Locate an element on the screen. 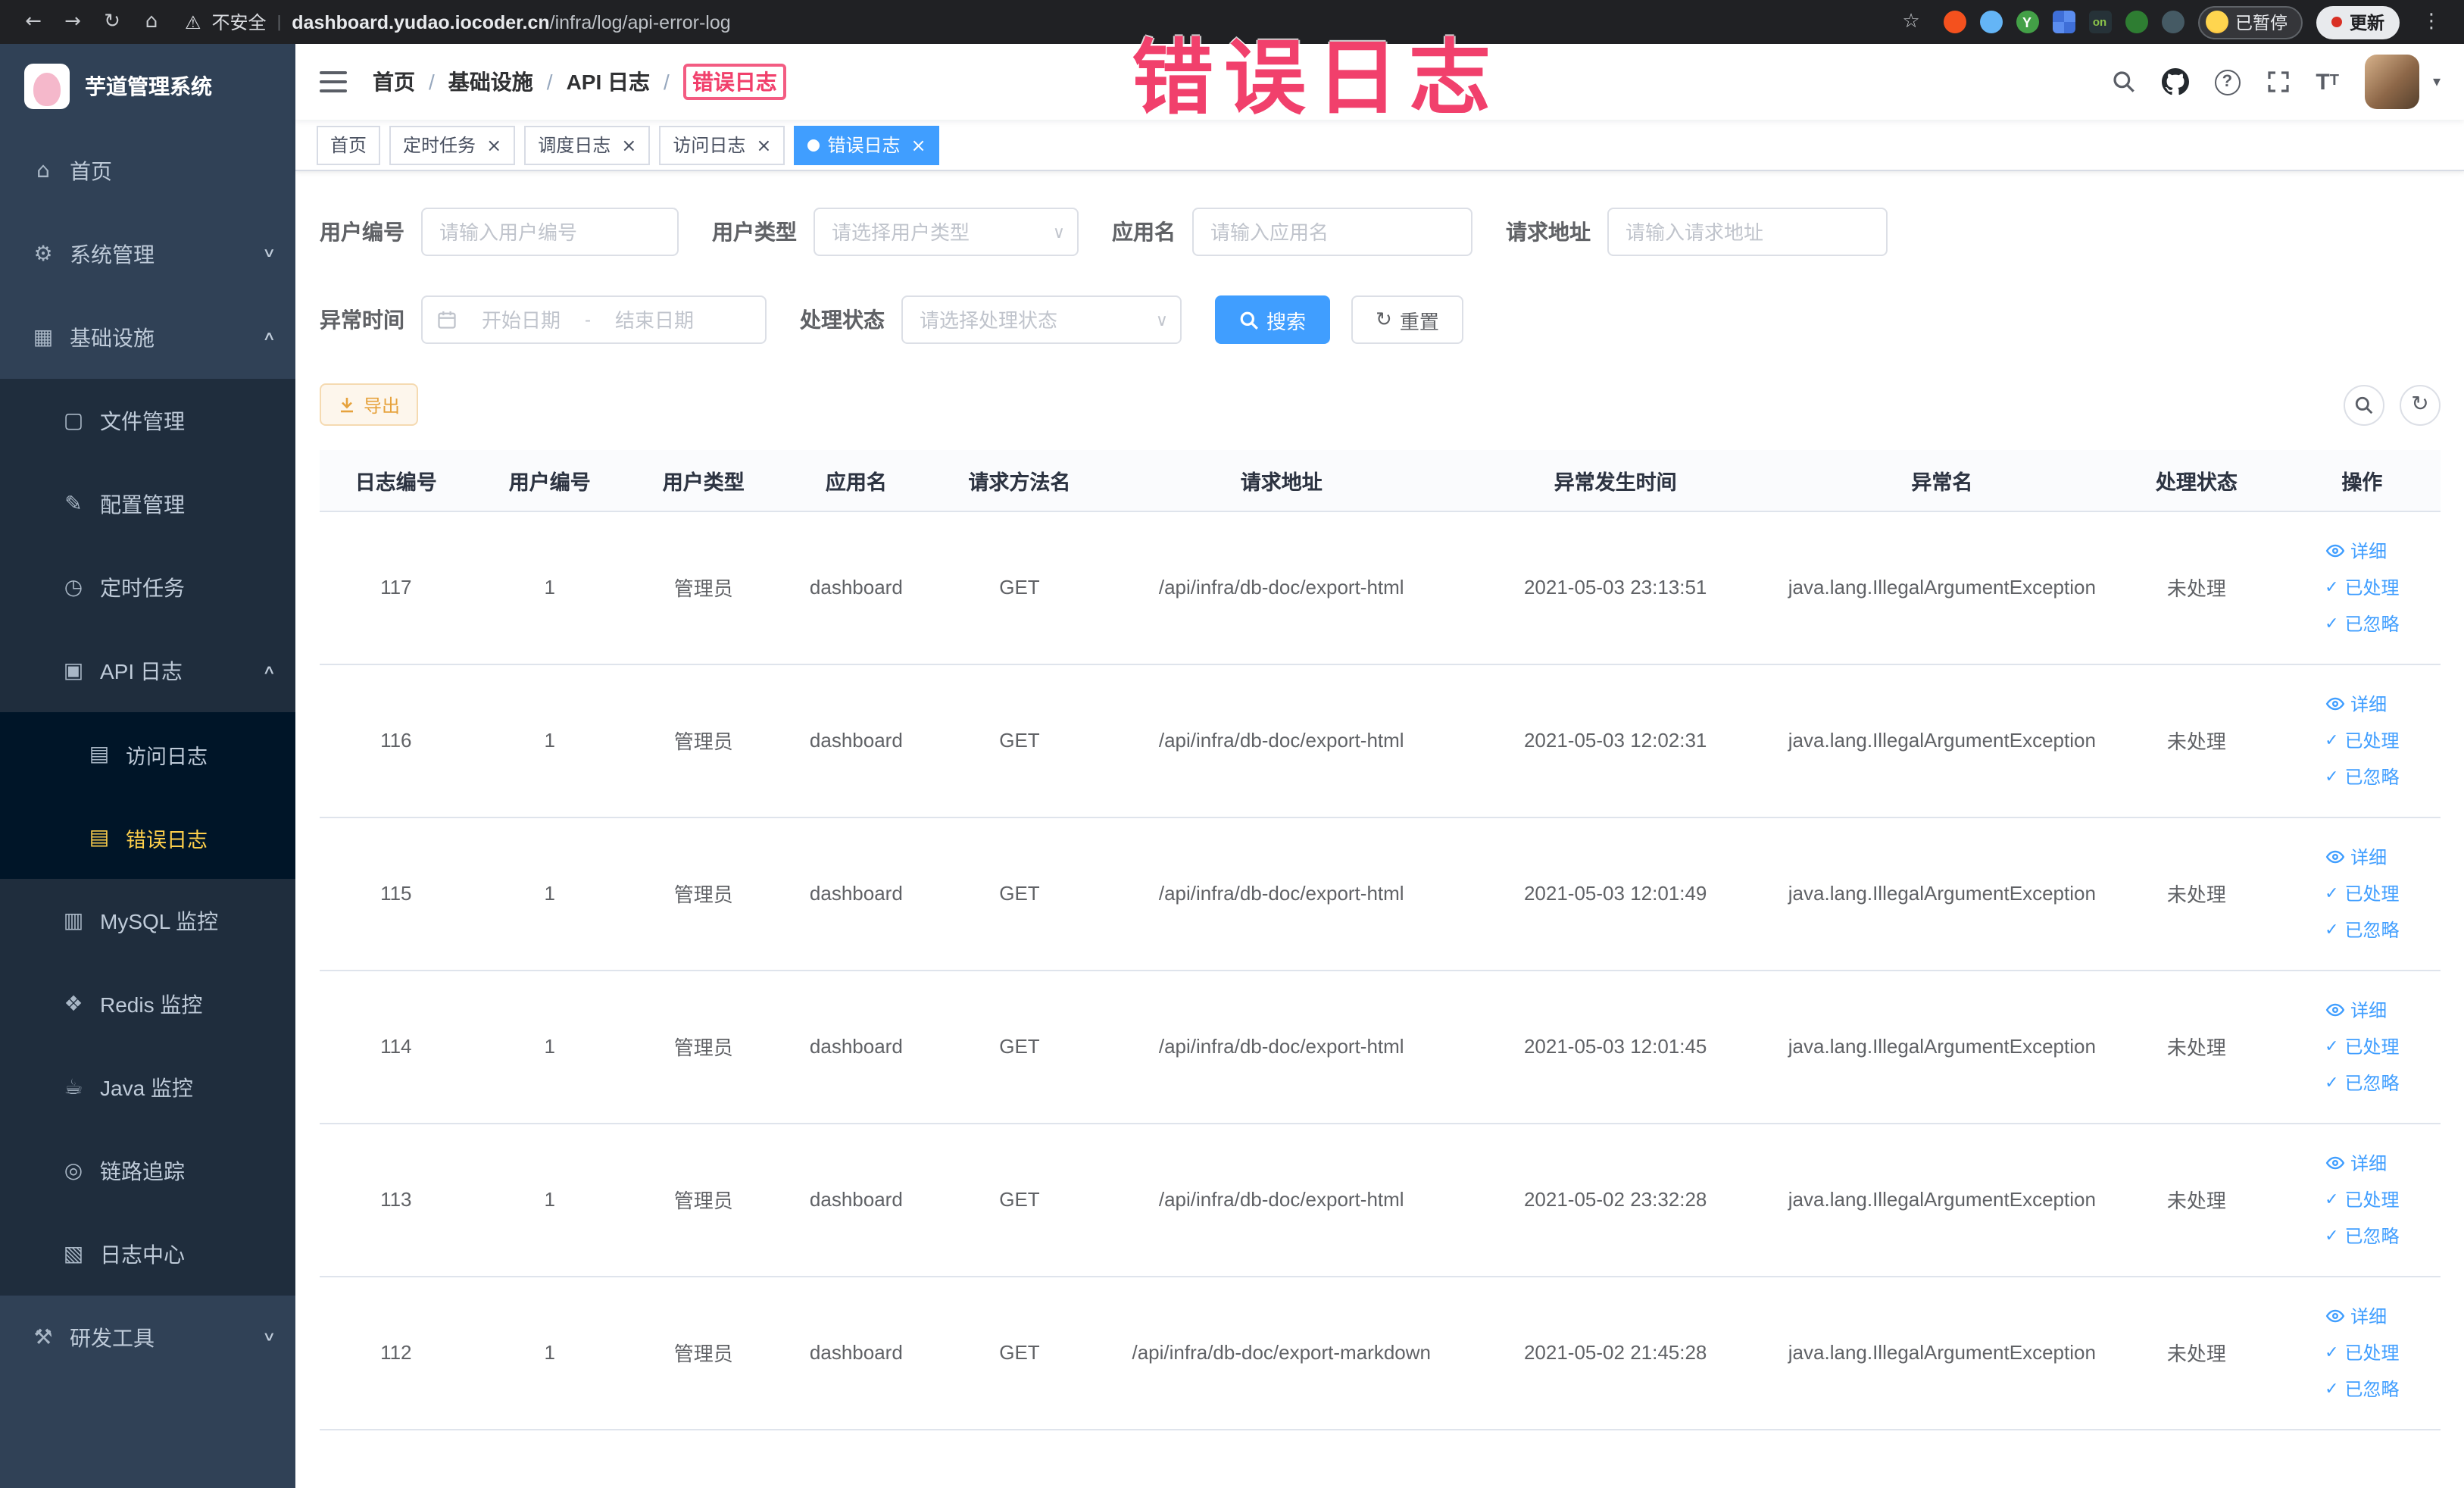 The height and width of the screenshot is (1488, 2464). bookmark-star-icon: ☆ is located at coordinates (1911, 22).